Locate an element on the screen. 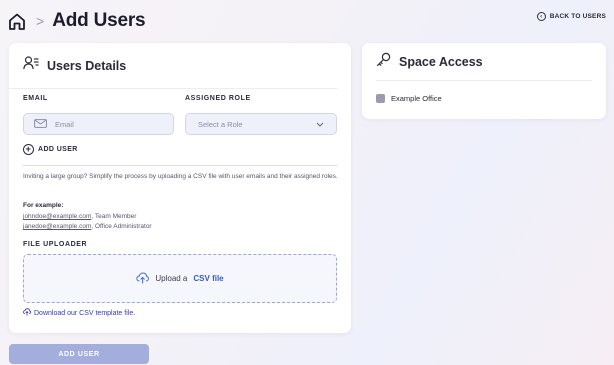  mail-icon is located at coordinates (40, 124).